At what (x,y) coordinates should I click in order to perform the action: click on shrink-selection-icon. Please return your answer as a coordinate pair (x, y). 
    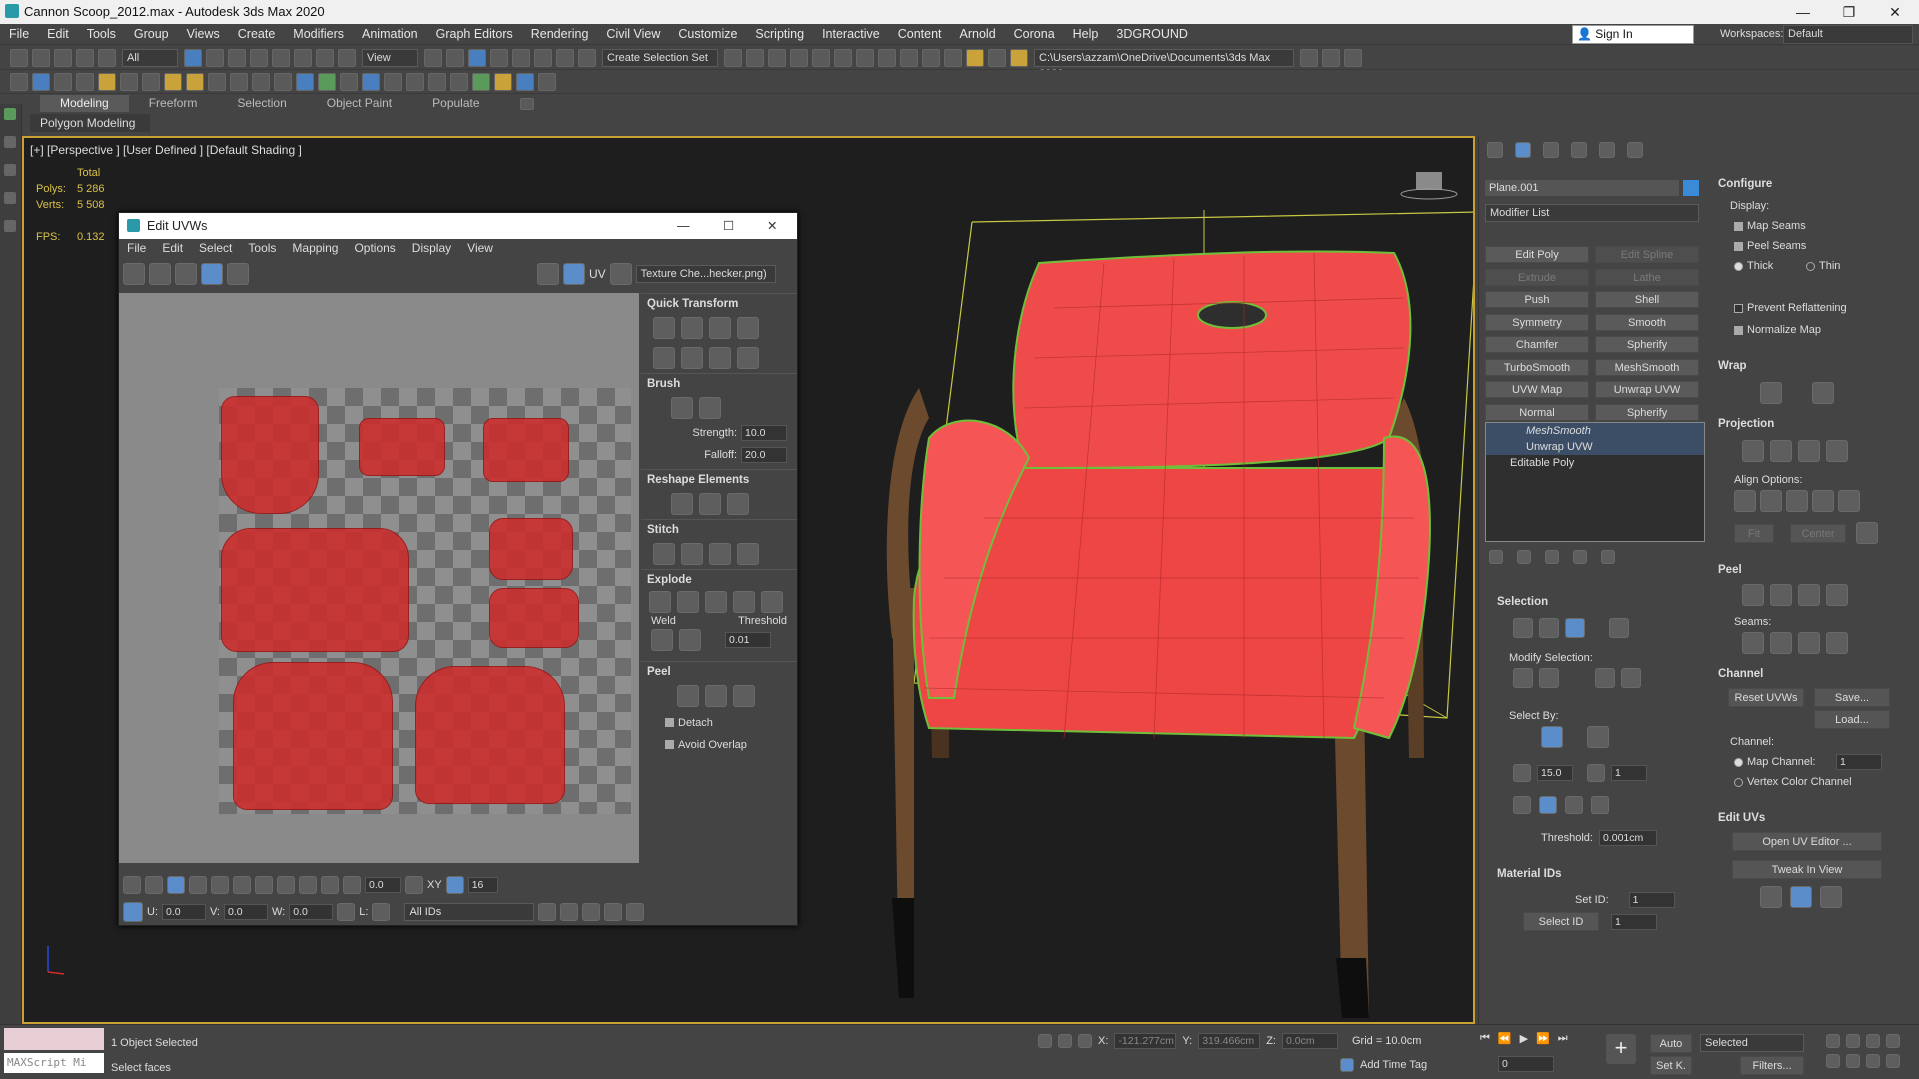
    Looking at the image, I should click on (1549, 678).